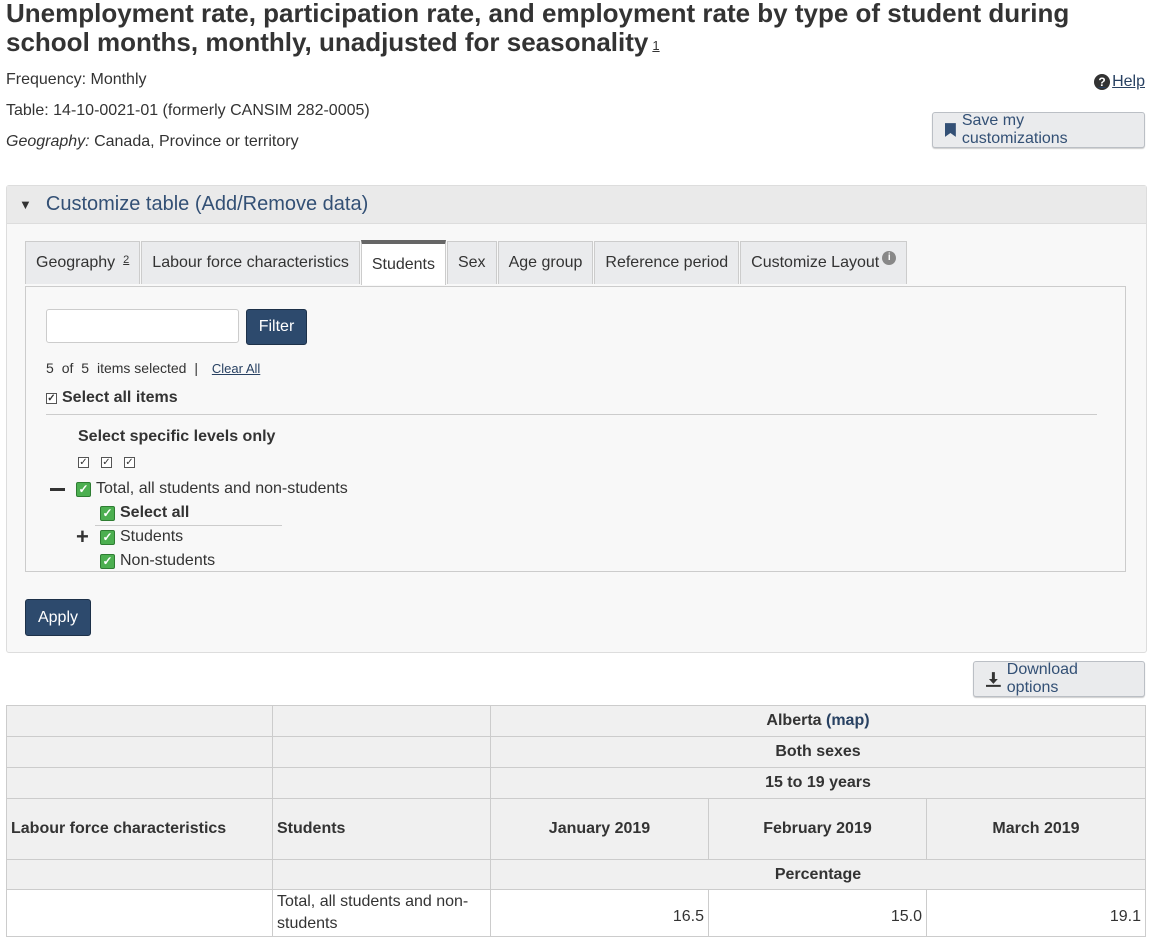  I want to click on tree-select-all: ✓ Select all, so click(144, 513).